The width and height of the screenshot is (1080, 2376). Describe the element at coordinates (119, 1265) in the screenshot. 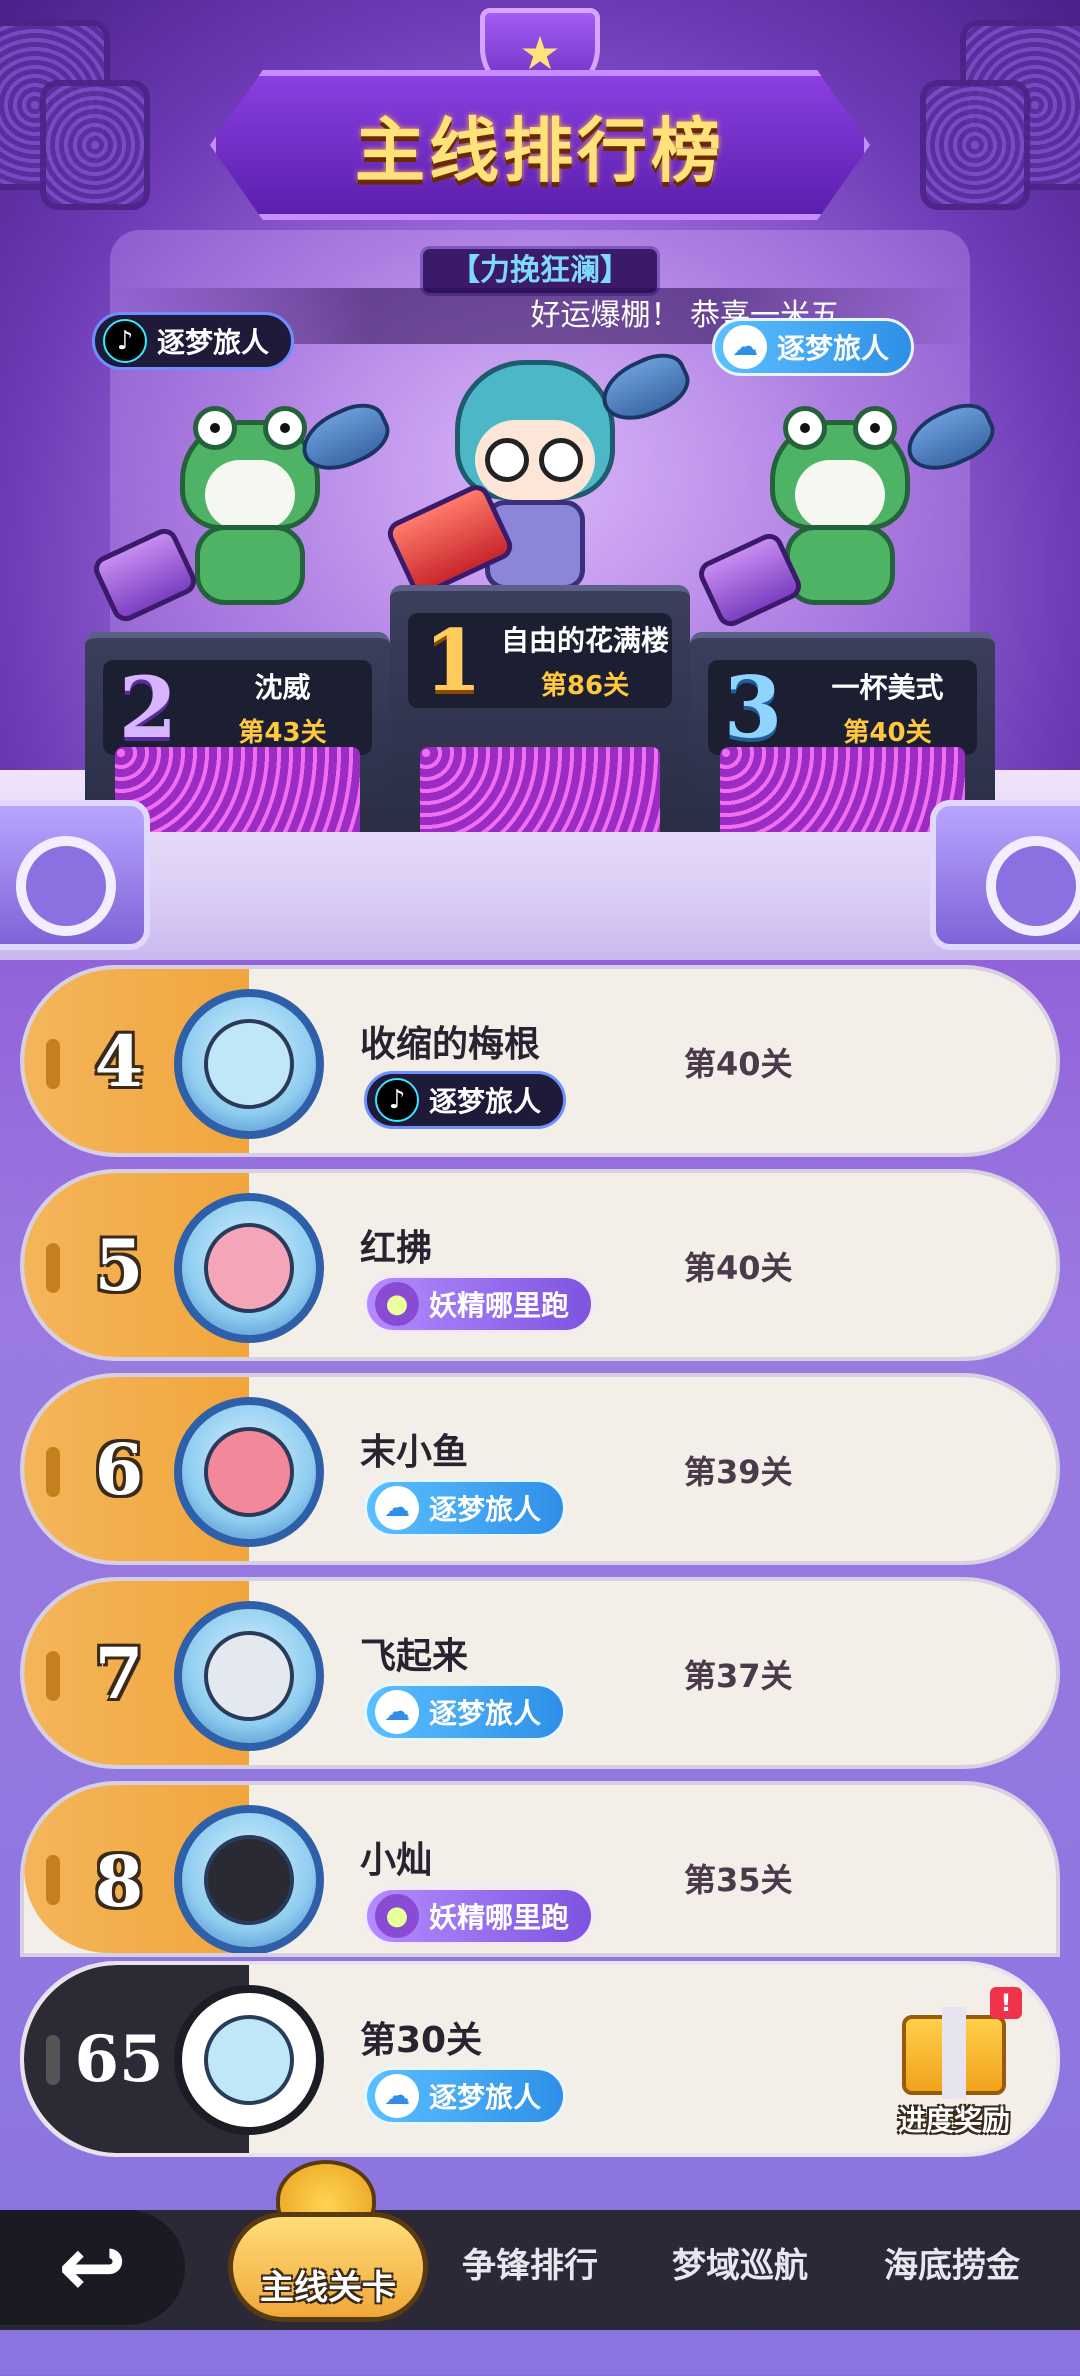

I see `rank-number: 5` at that location.